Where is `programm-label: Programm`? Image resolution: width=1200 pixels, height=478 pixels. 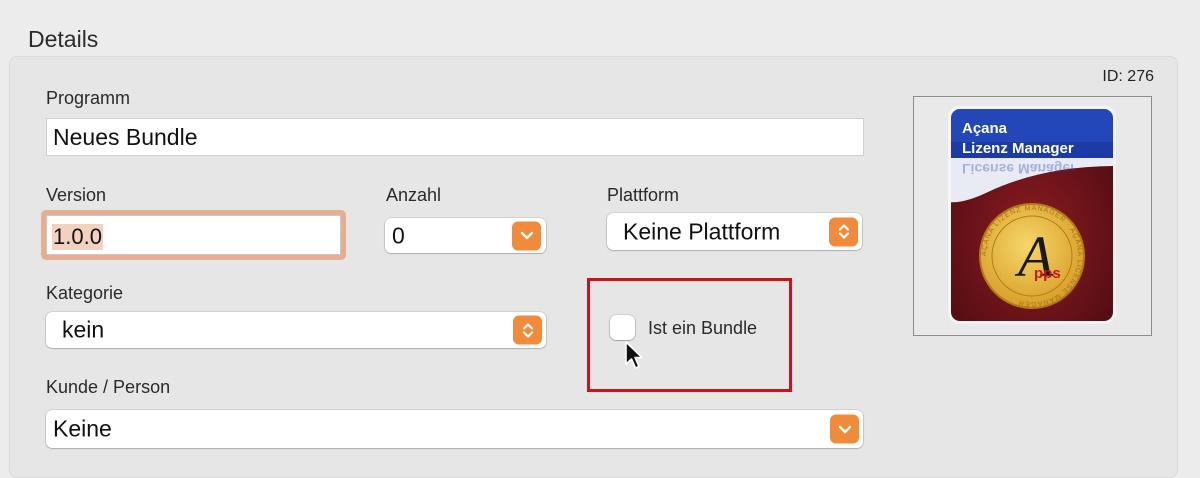
programm-label: Programm is located at coordinates (88, 98).